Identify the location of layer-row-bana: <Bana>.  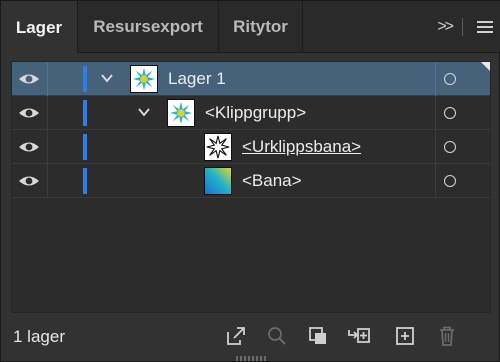
(251, 181).